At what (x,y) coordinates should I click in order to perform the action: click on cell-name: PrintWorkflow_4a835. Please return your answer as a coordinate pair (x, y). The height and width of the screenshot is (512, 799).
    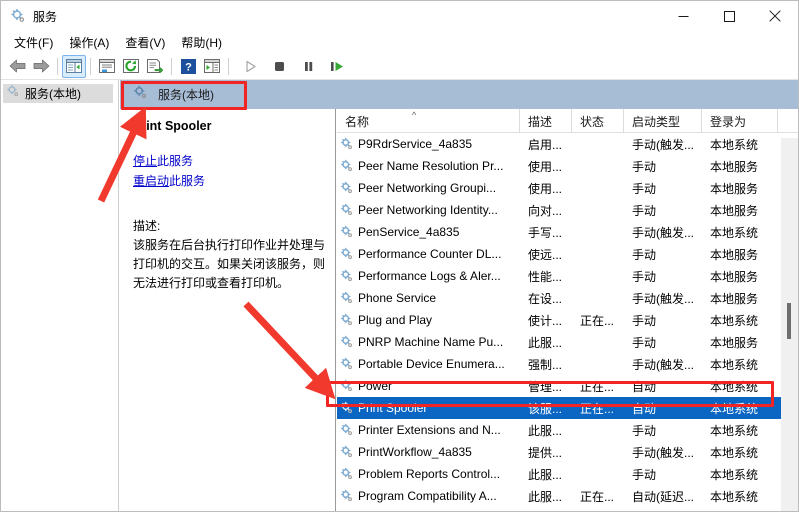
    Looking at the image, I should click on (428, 452).